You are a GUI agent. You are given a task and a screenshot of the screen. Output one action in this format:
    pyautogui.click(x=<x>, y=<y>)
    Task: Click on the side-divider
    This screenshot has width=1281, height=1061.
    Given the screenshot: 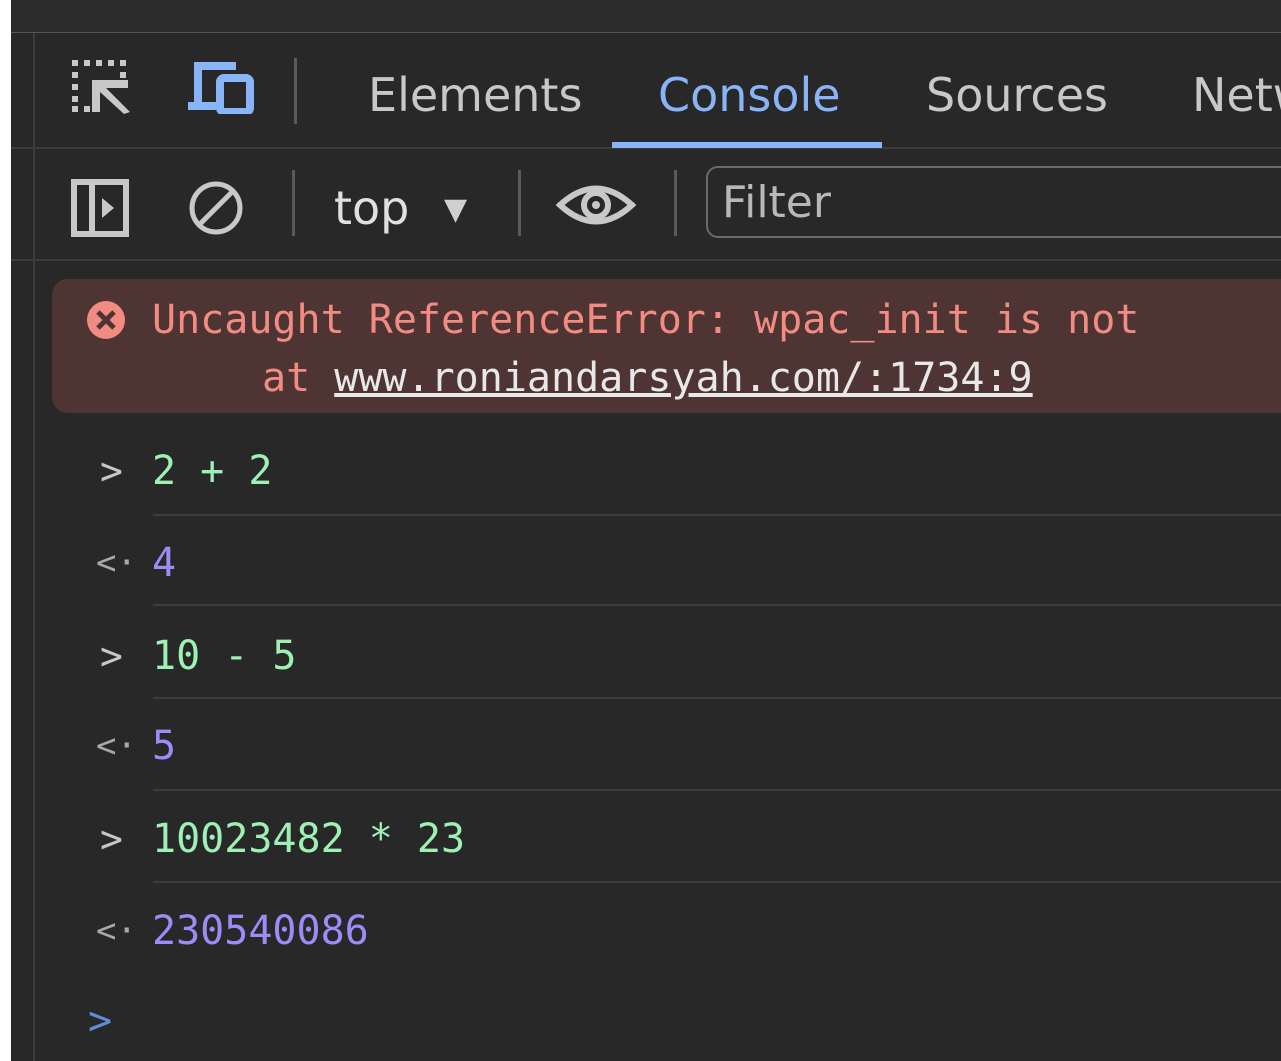 What is the action you would take?
    pyautogui.click(x=34, y=547)
    